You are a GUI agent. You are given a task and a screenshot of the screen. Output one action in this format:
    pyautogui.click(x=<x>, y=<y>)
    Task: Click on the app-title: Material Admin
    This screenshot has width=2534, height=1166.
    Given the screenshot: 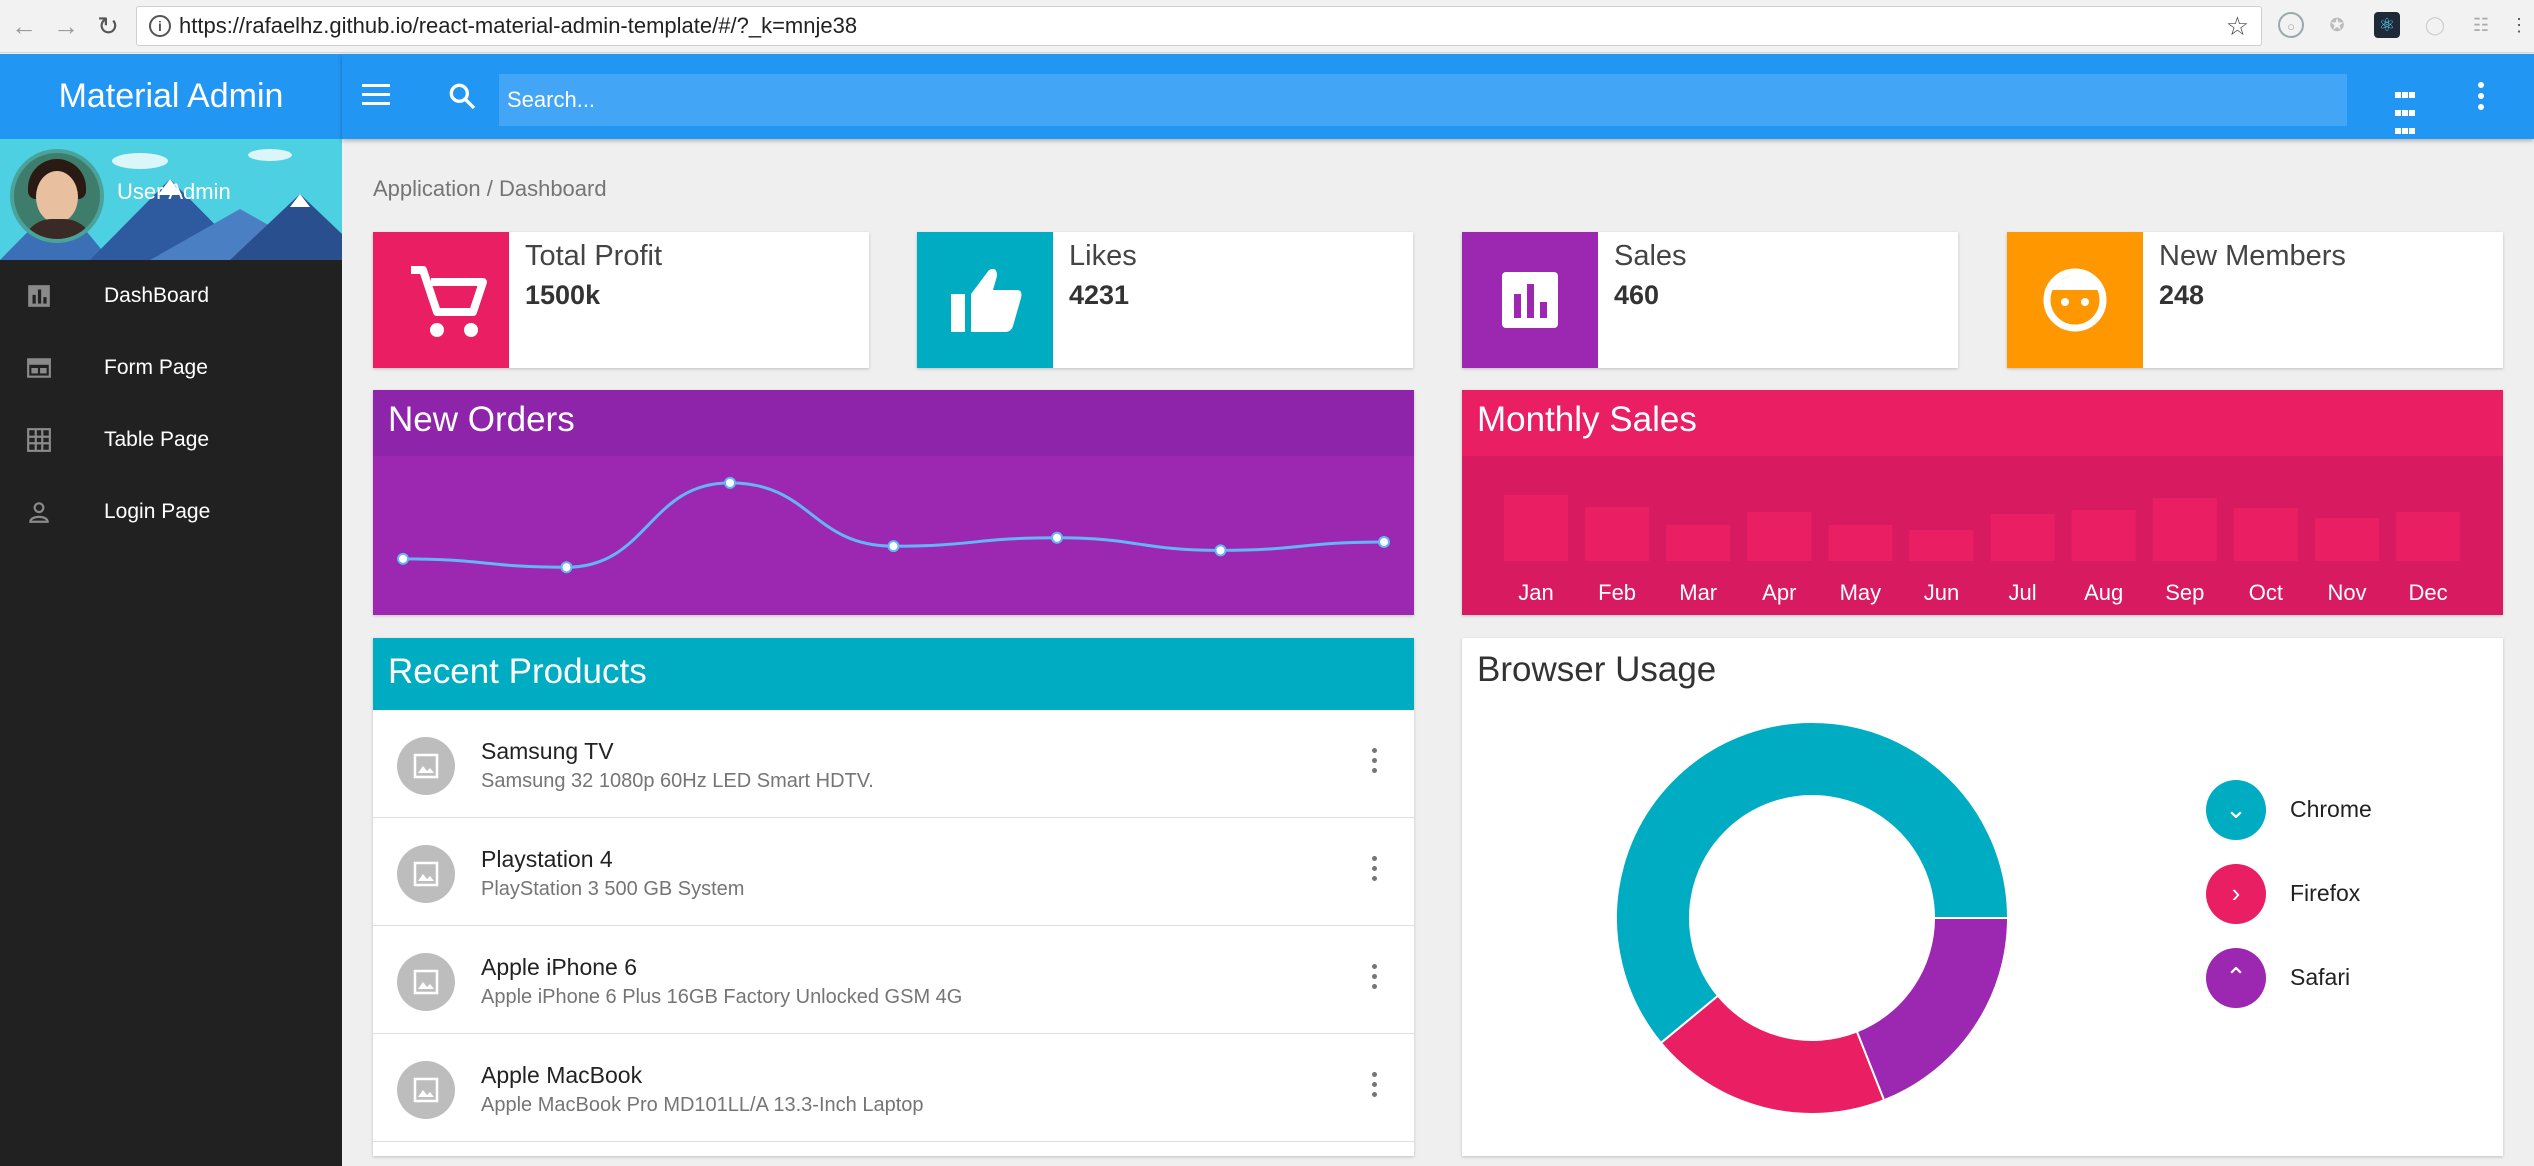 What is the action you would take?
    pyautogui.click(x=171, y=96)
    